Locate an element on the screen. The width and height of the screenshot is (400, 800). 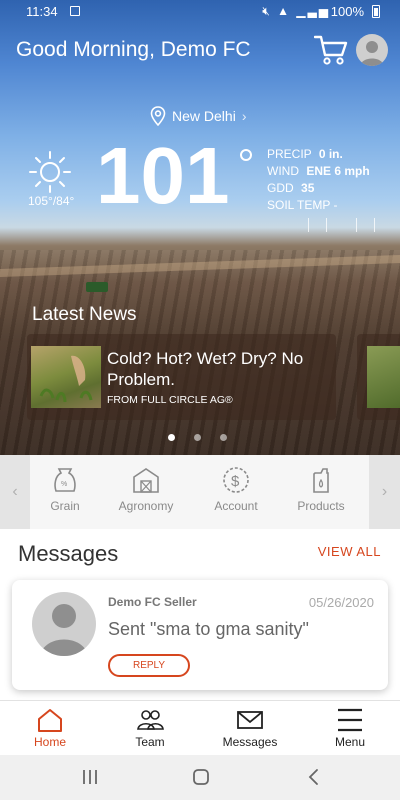
degree-symbol is located at coordinates (246, 155).